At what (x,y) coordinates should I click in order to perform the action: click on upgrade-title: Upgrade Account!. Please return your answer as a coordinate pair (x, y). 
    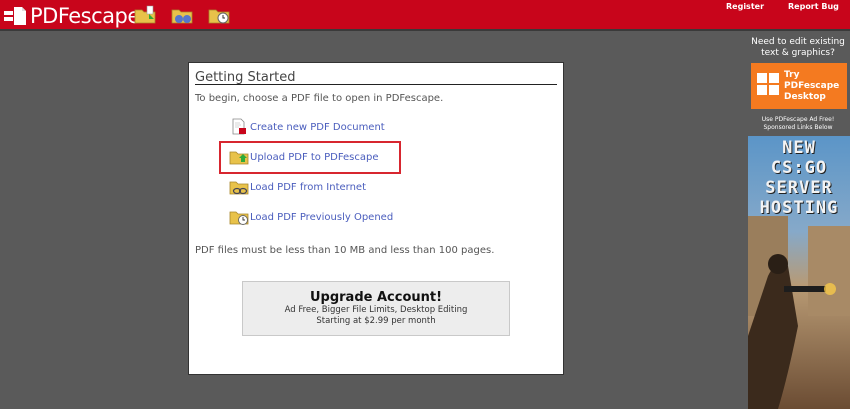
    Looking at the image, I should click on (376, 297).